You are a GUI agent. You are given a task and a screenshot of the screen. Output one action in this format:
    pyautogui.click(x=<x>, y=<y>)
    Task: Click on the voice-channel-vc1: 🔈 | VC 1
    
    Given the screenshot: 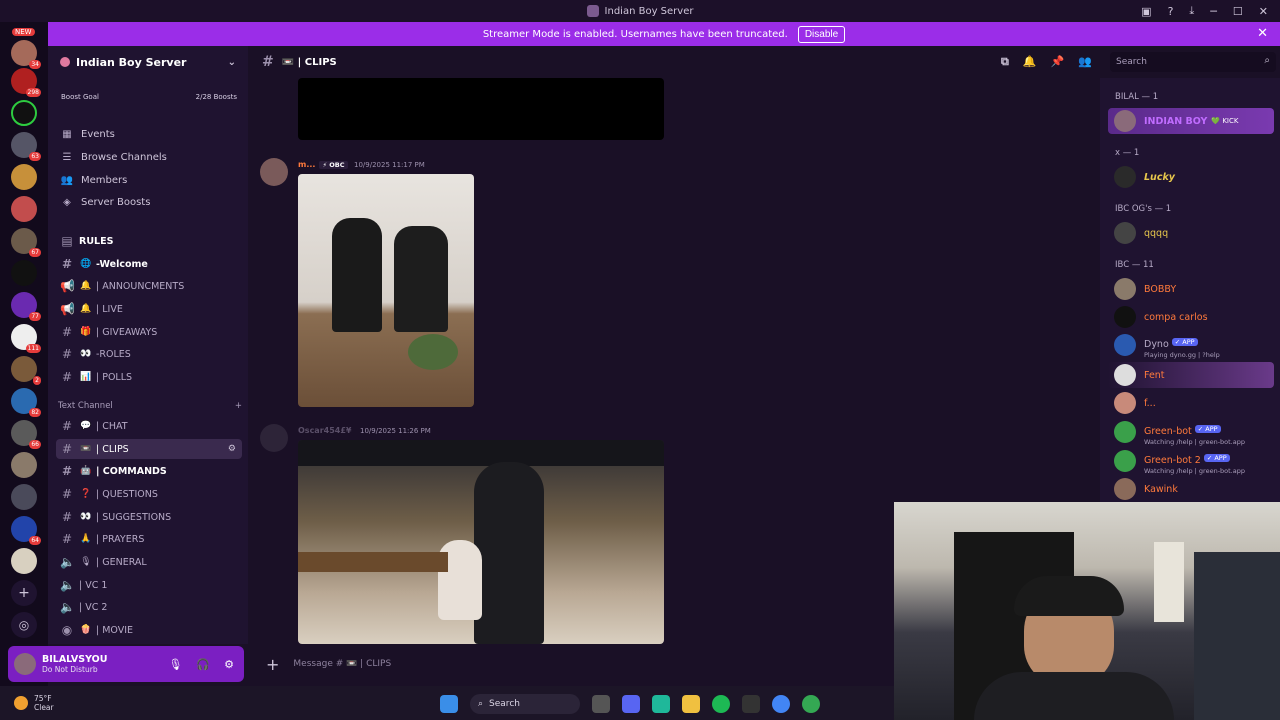 What is the action you would take?
    pyautogui.click(x=149, y=585)
    